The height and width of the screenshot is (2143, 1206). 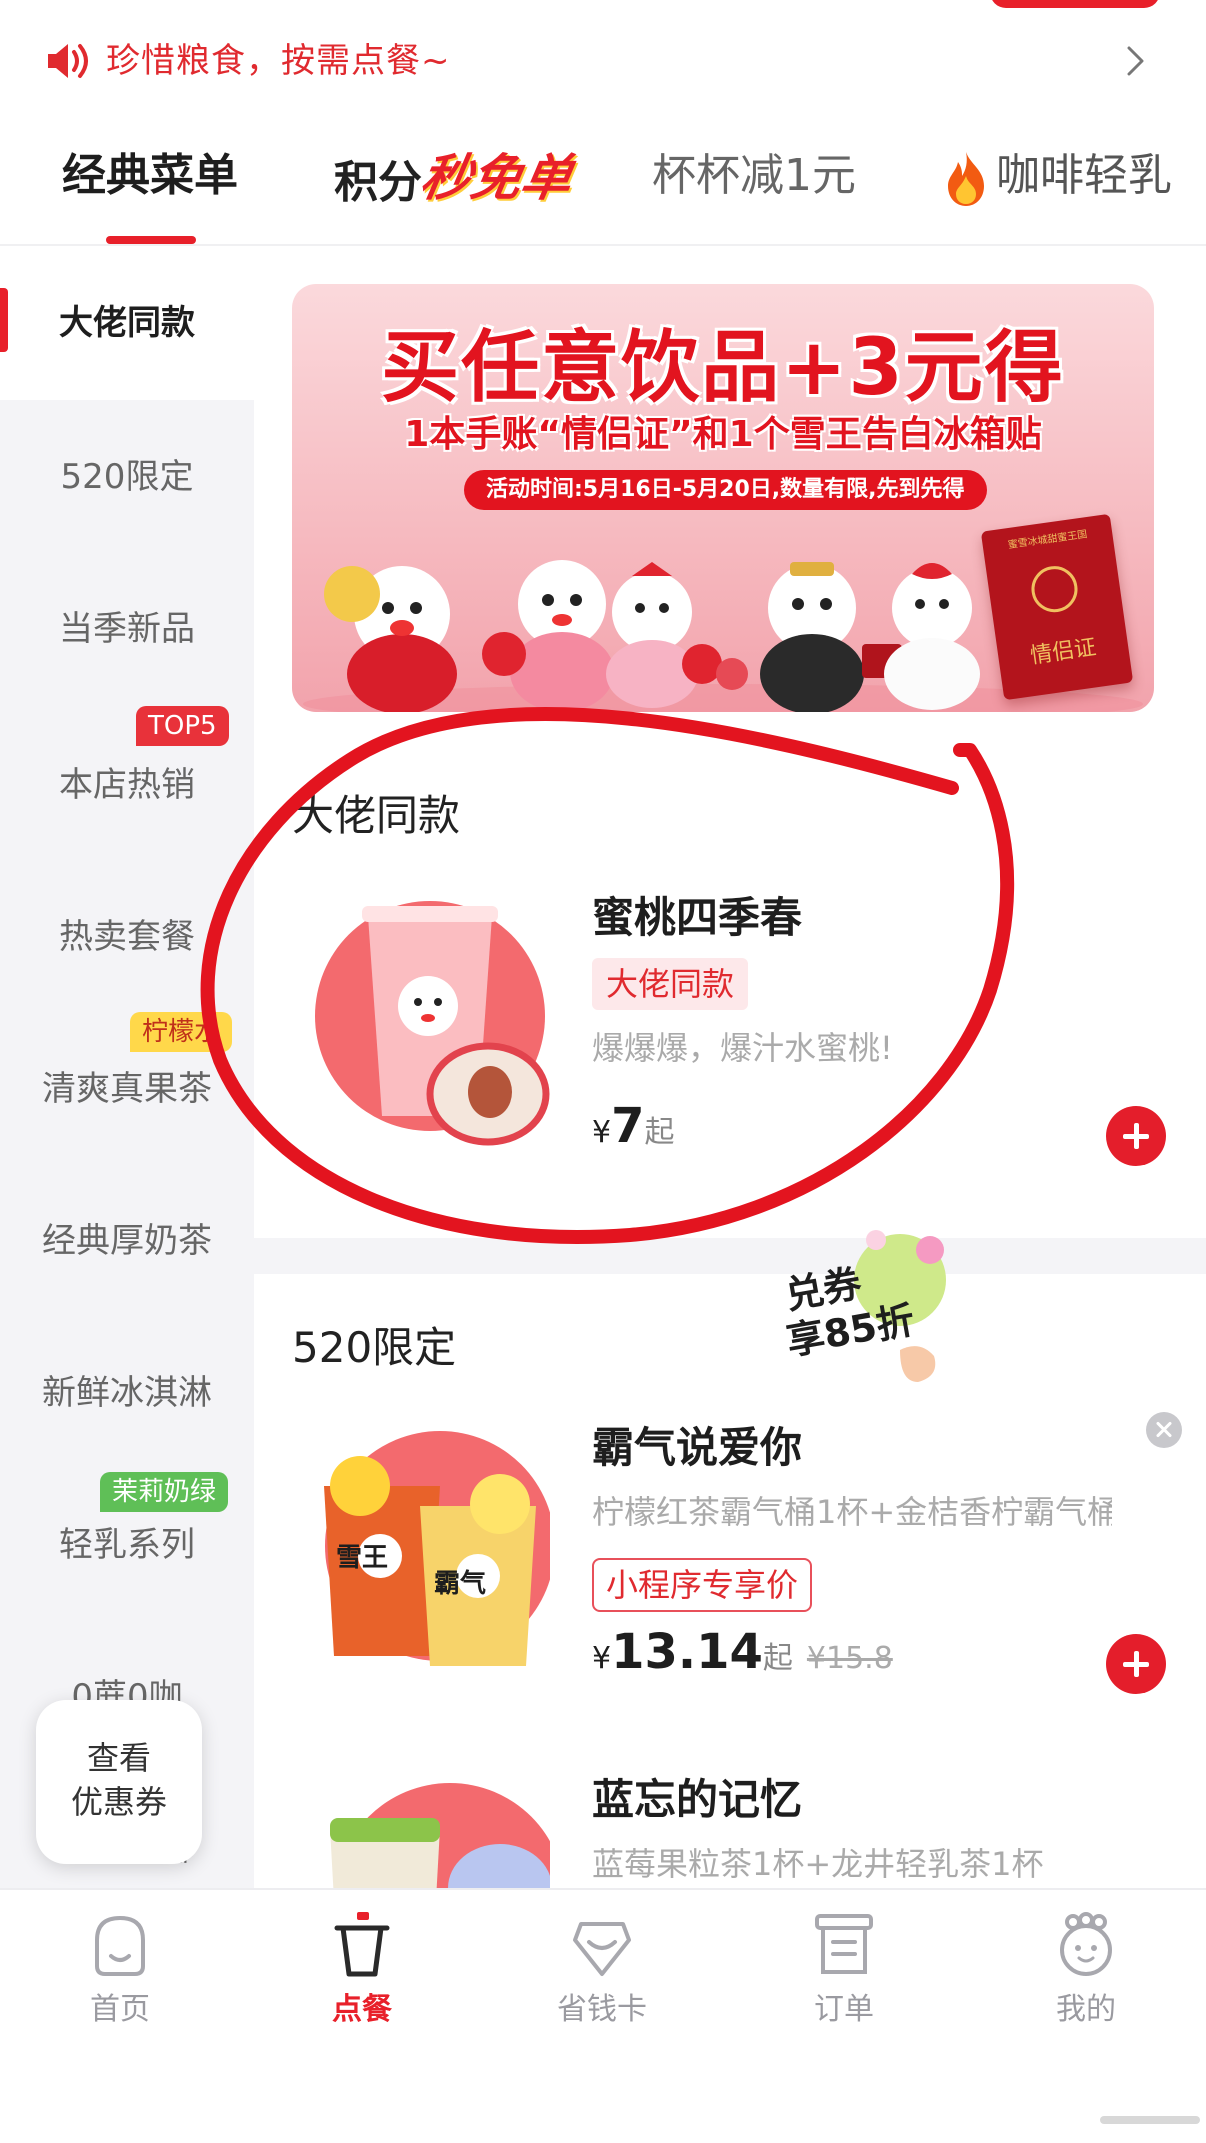 I want to click on sidebar-item-label: 新鲜冰淇淋, so click(x=127, y=1393).